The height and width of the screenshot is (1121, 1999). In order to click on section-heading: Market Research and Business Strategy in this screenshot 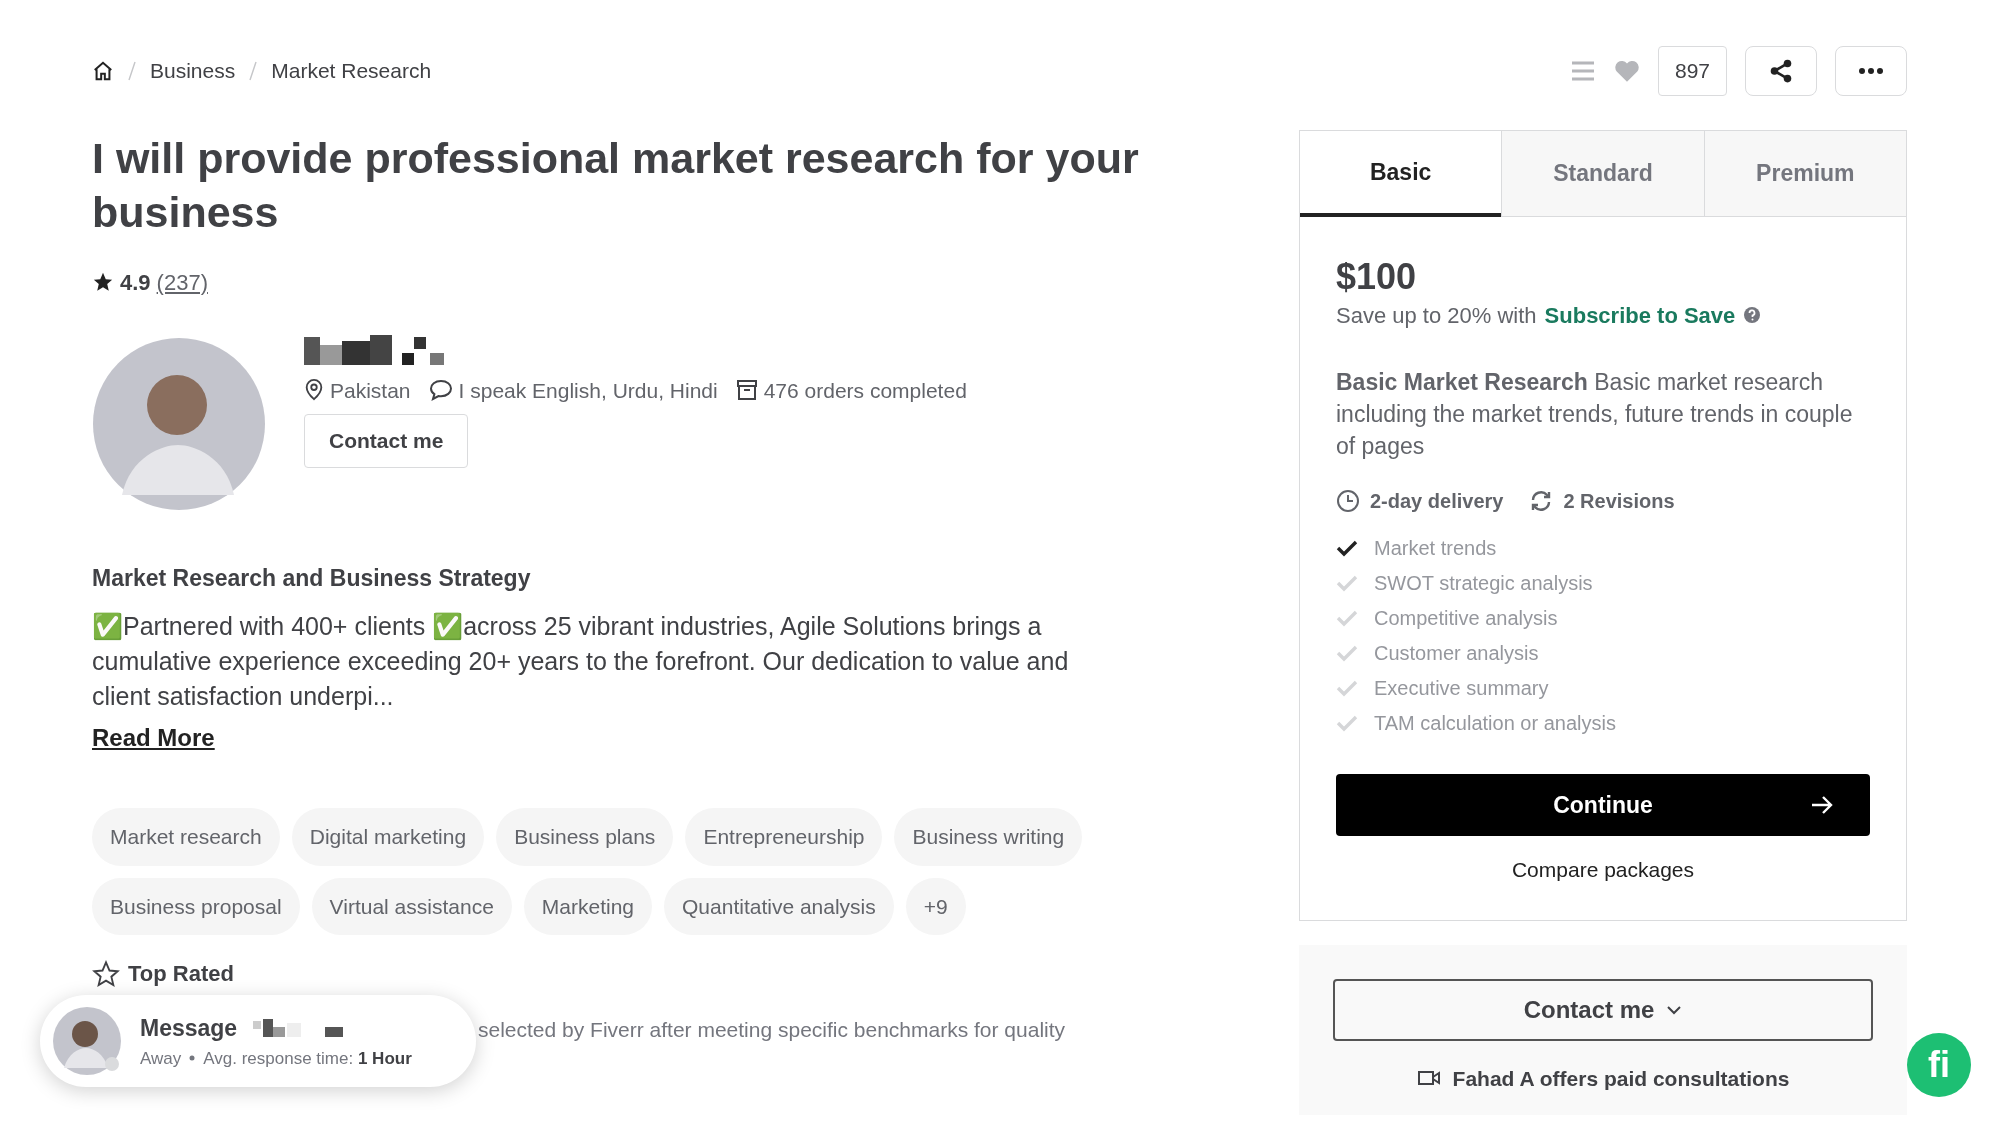, I will do `click(312, 578)`.